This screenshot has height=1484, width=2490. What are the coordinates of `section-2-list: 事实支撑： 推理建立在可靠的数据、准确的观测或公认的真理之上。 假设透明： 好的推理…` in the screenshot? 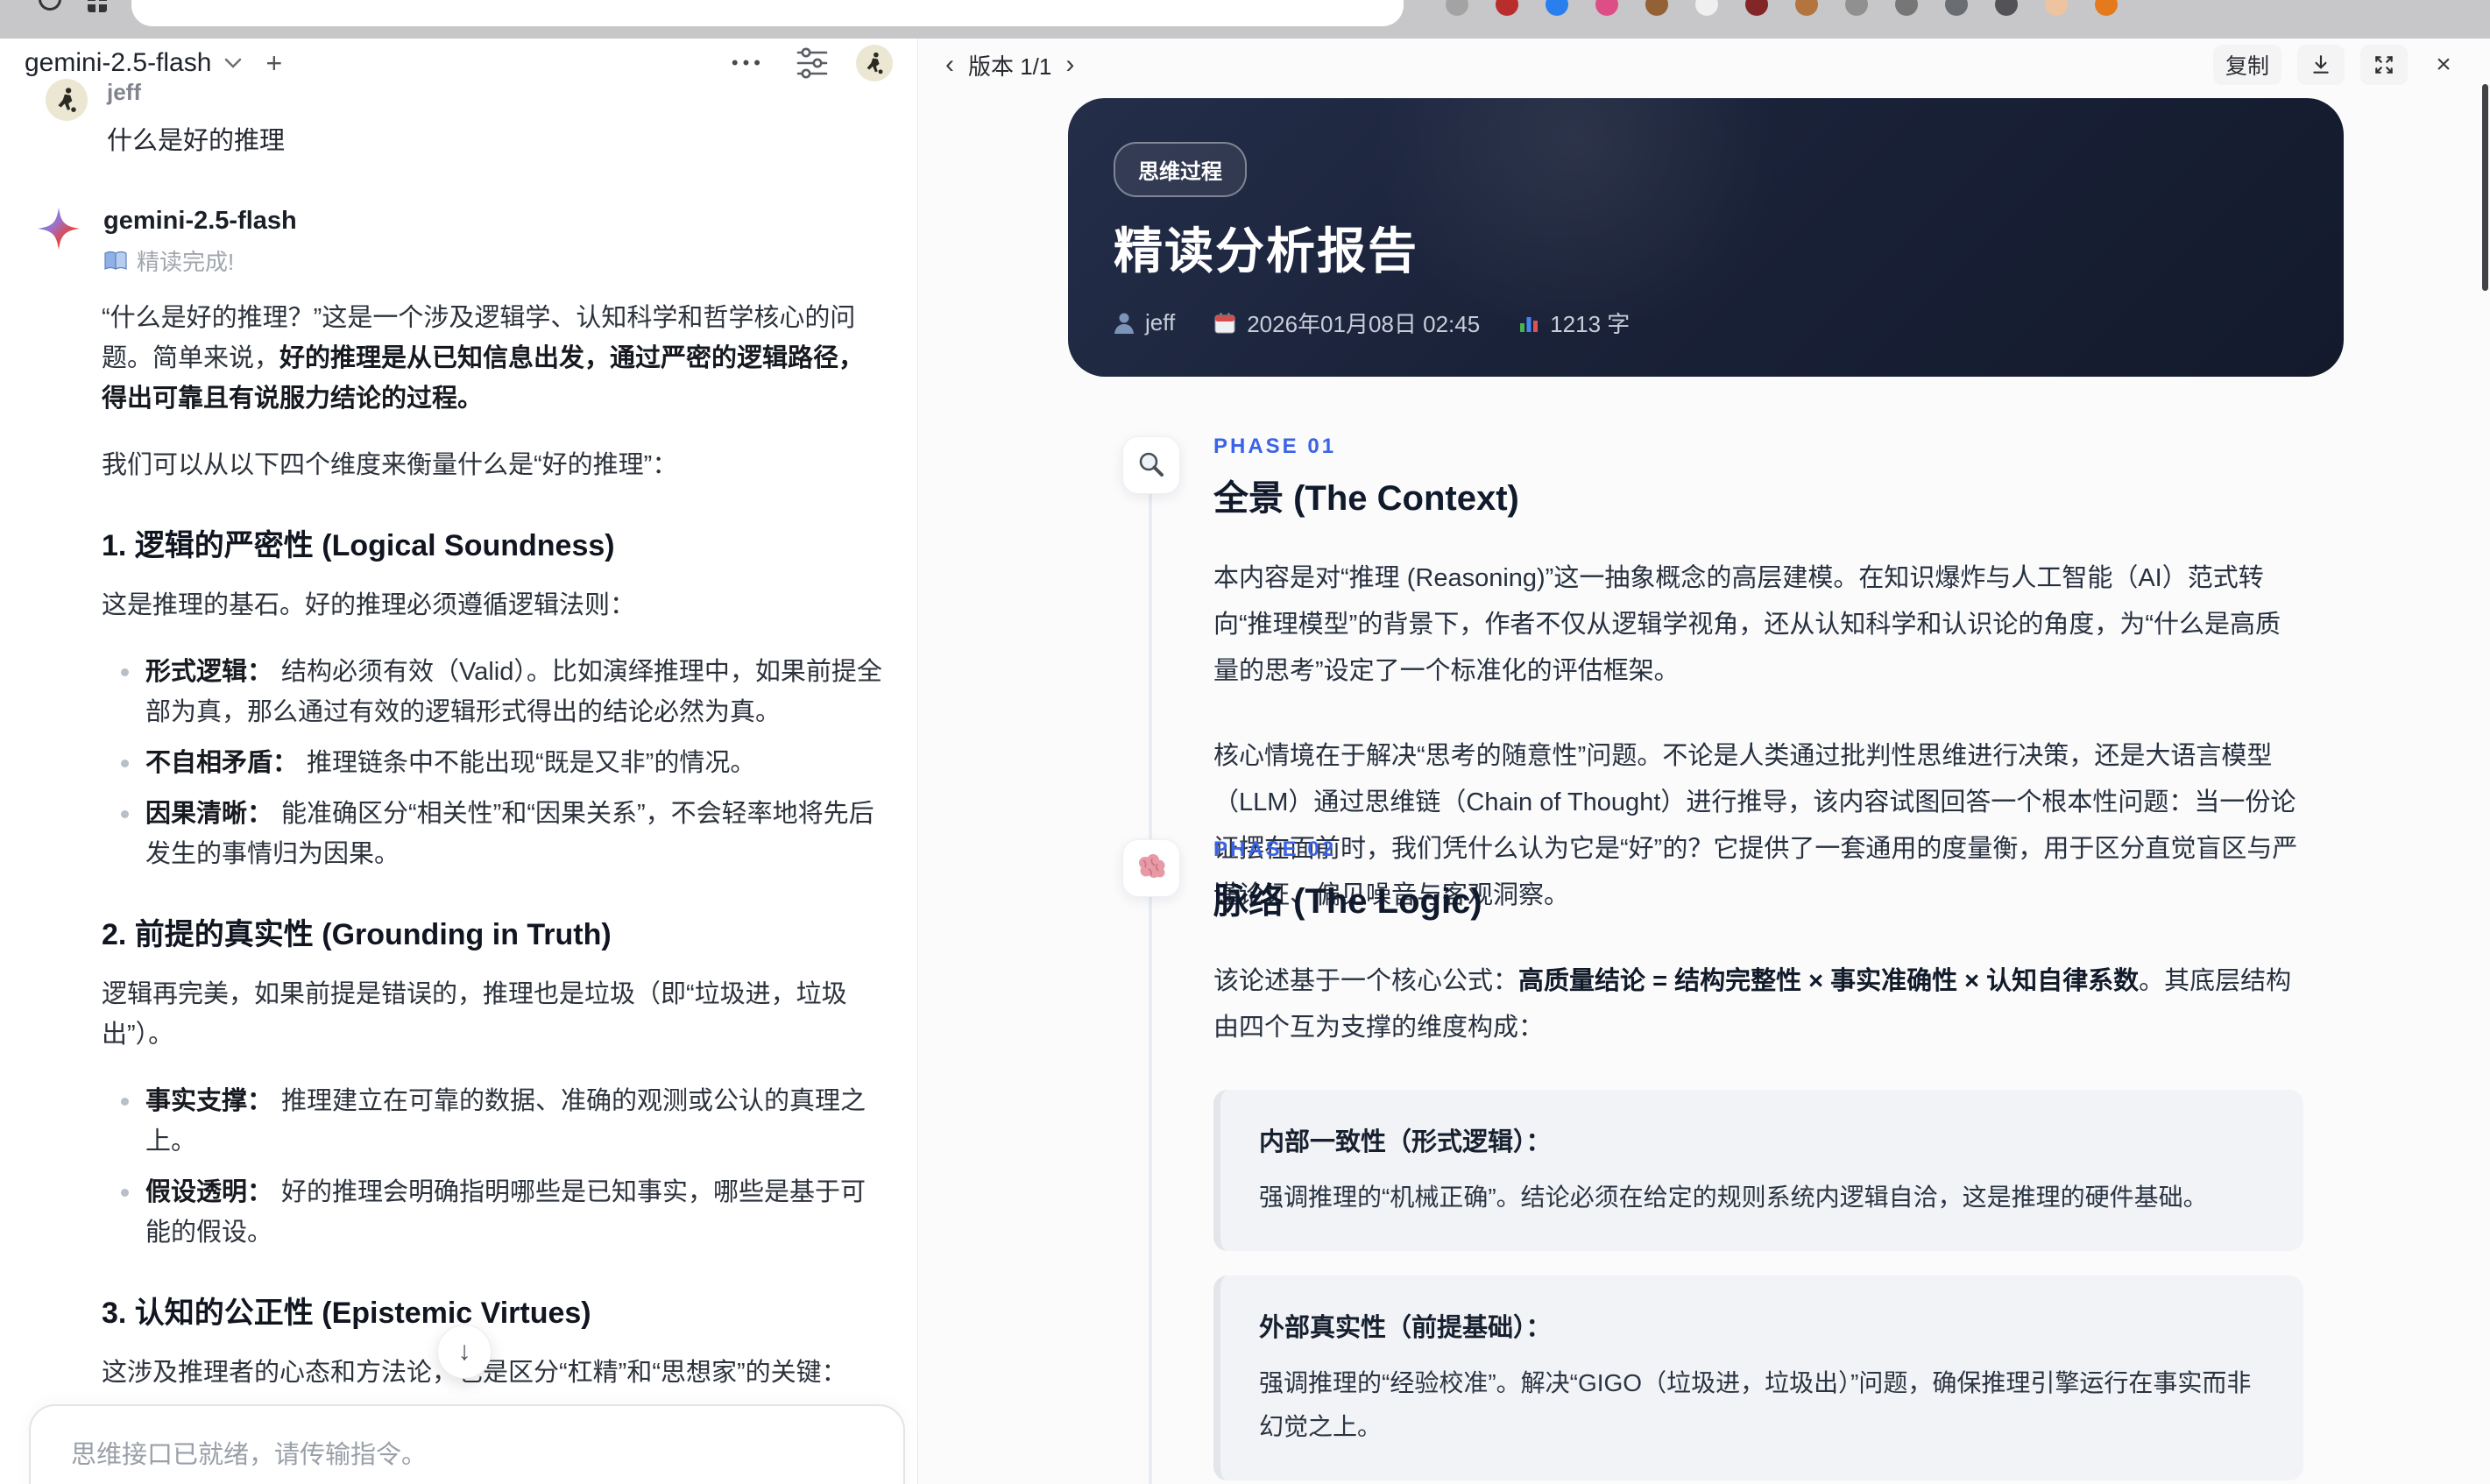 It's located at (495, 1167).